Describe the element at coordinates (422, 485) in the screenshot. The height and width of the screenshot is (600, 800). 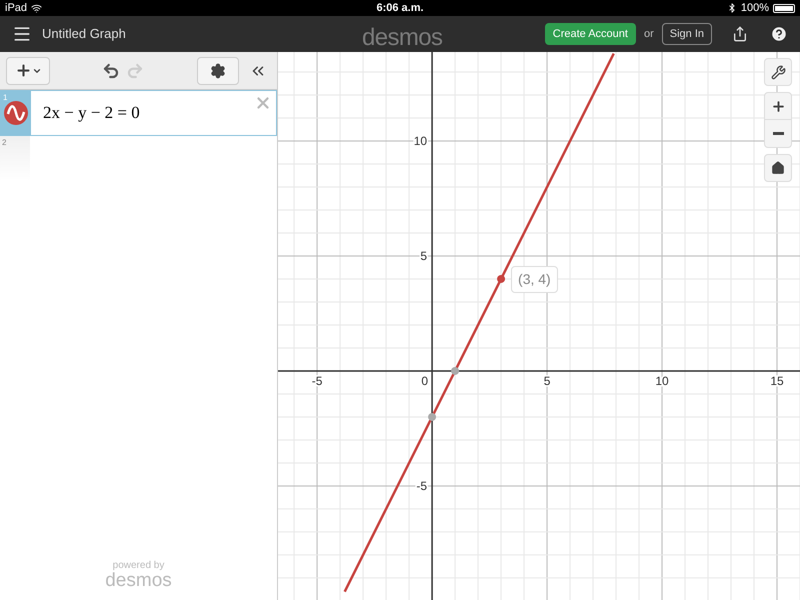
I see `y-tick-label: -5` at that location.